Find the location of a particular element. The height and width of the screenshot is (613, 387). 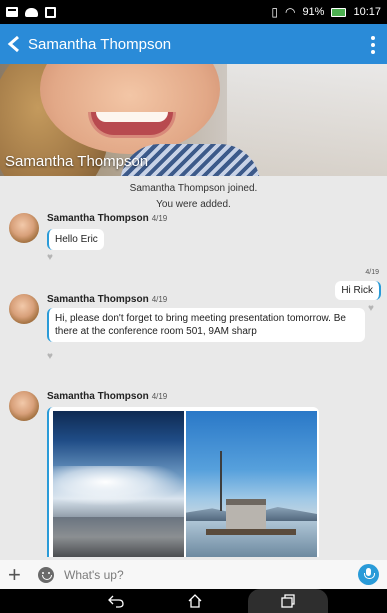

message-bubble: Hello Eric is located at coordinates (75, 239).